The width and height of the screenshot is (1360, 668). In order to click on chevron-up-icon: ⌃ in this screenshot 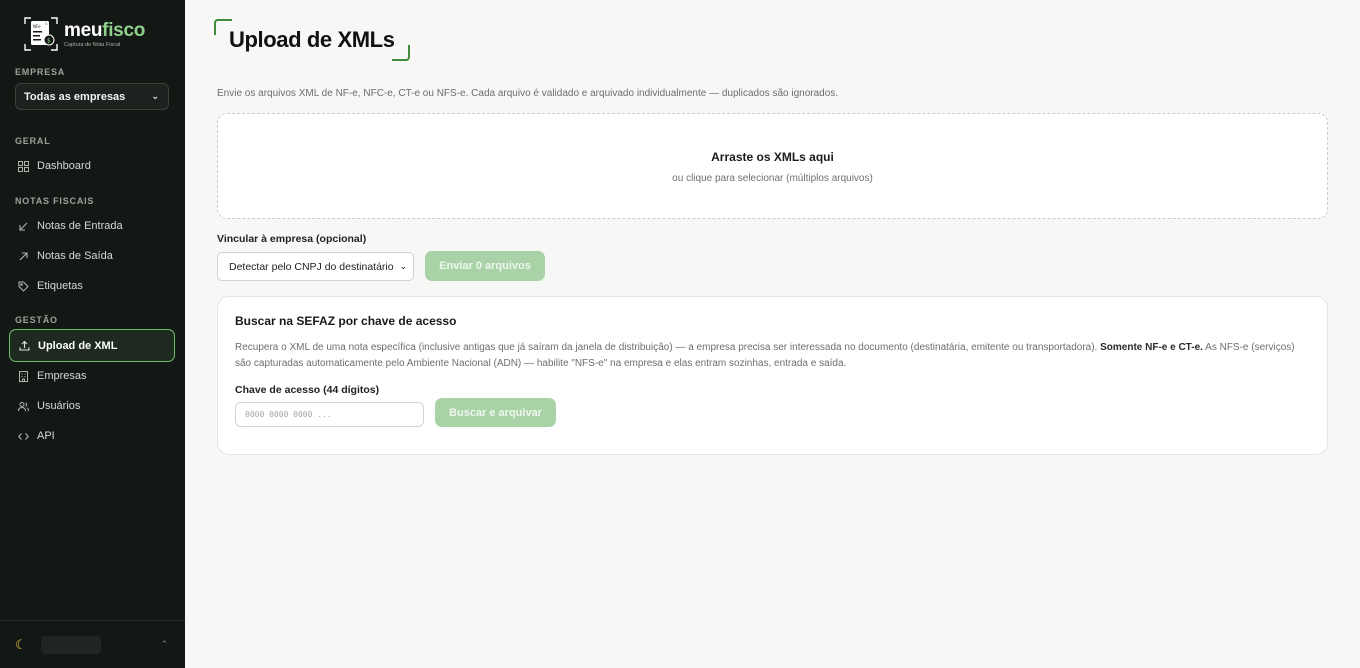, I will do `click(164, 644)`.